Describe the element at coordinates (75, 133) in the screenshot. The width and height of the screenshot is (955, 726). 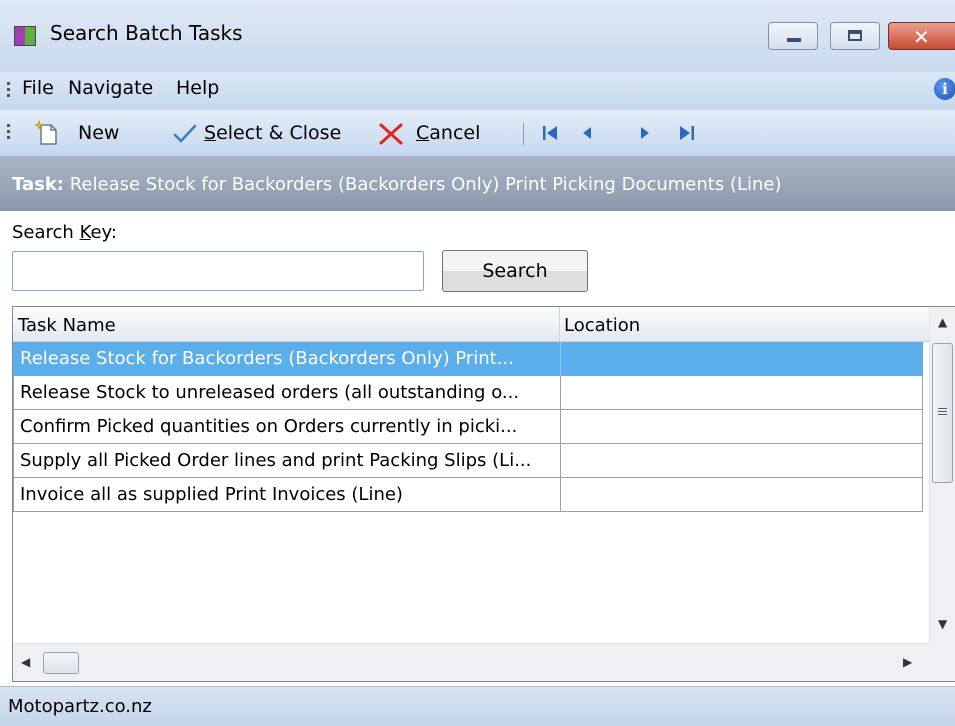
I see `new-button: New` at that location.